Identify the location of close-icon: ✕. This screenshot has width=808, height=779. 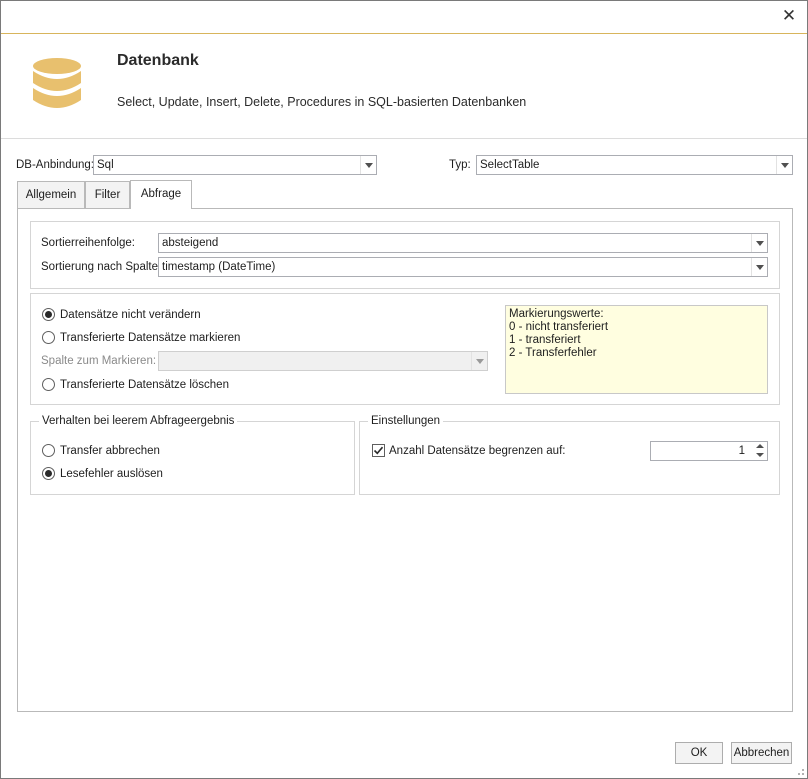
(789, 15).